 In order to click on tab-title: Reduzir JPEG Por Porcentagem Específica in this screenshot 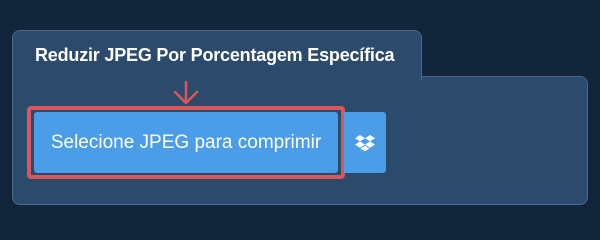, I will do `click(215, 55)`.